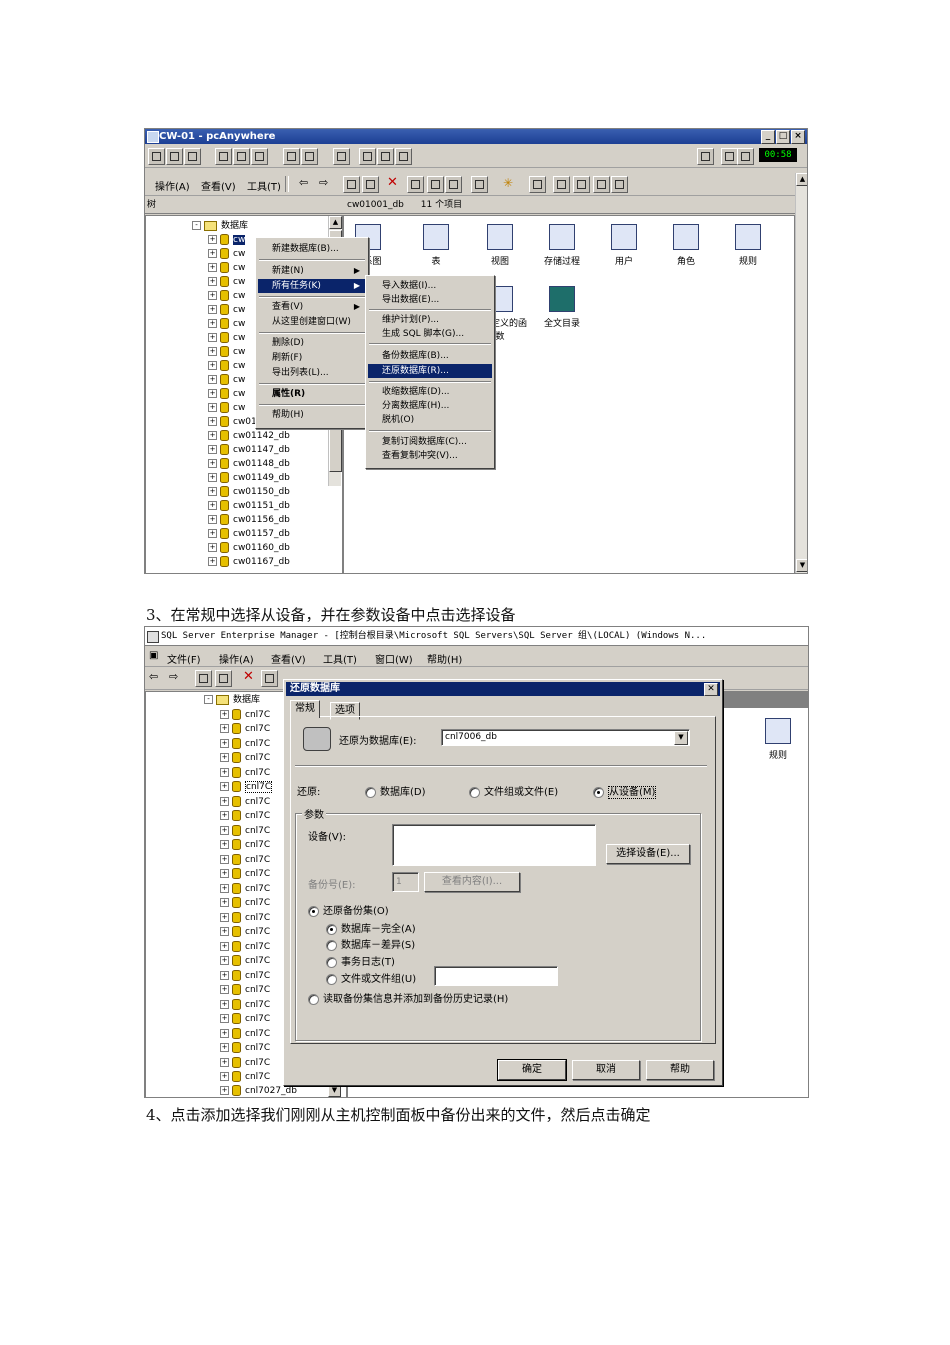 This screenshot has height=1345, width=950. I want to click on minimize-button: _, so click(768, 137).